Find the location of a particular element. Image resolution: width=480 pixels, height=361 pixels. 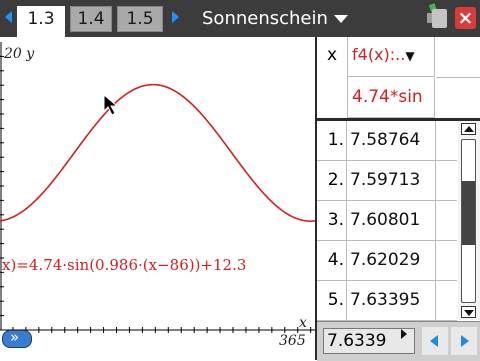

row-value: 7.59713 is located at coordinates (385, 180).